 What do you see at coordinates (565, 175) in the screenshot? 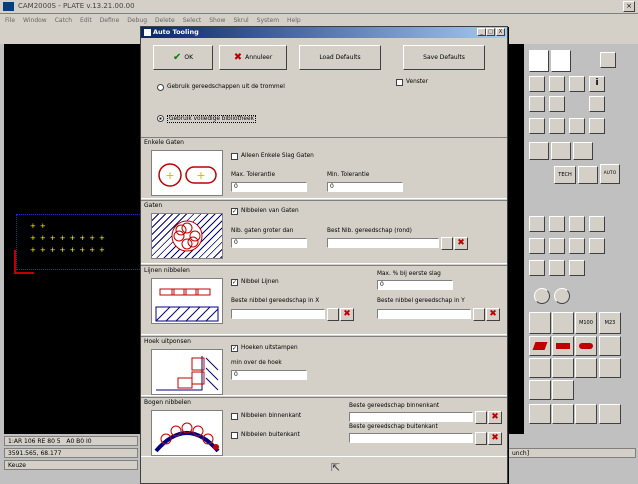
I see `tech-button: TECH` at bounding box center [565, 175].